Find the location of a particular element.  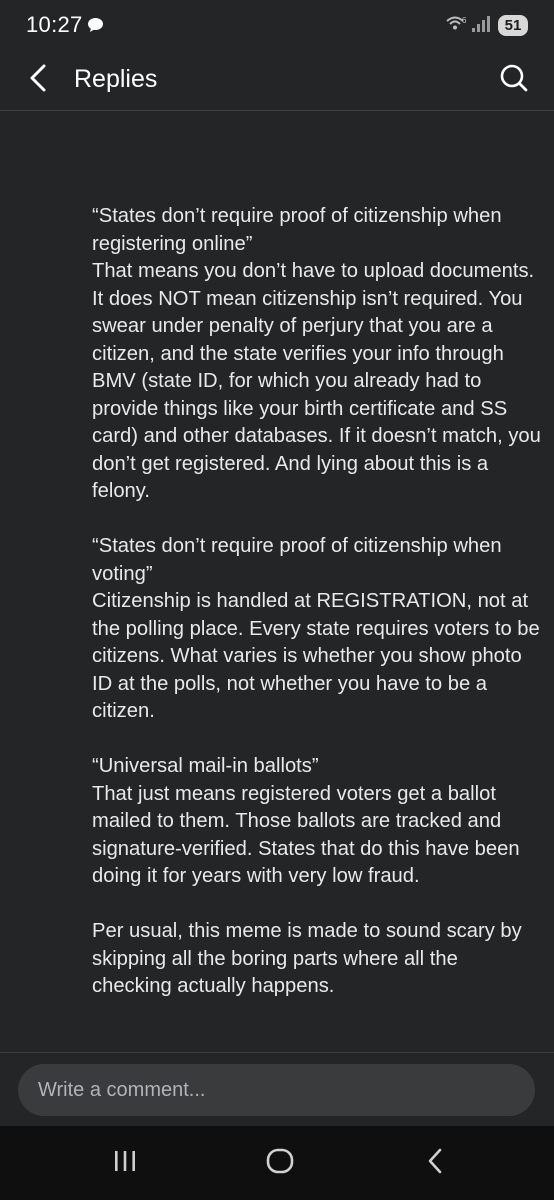

comment-composer is located at coordinates (277, 1089).